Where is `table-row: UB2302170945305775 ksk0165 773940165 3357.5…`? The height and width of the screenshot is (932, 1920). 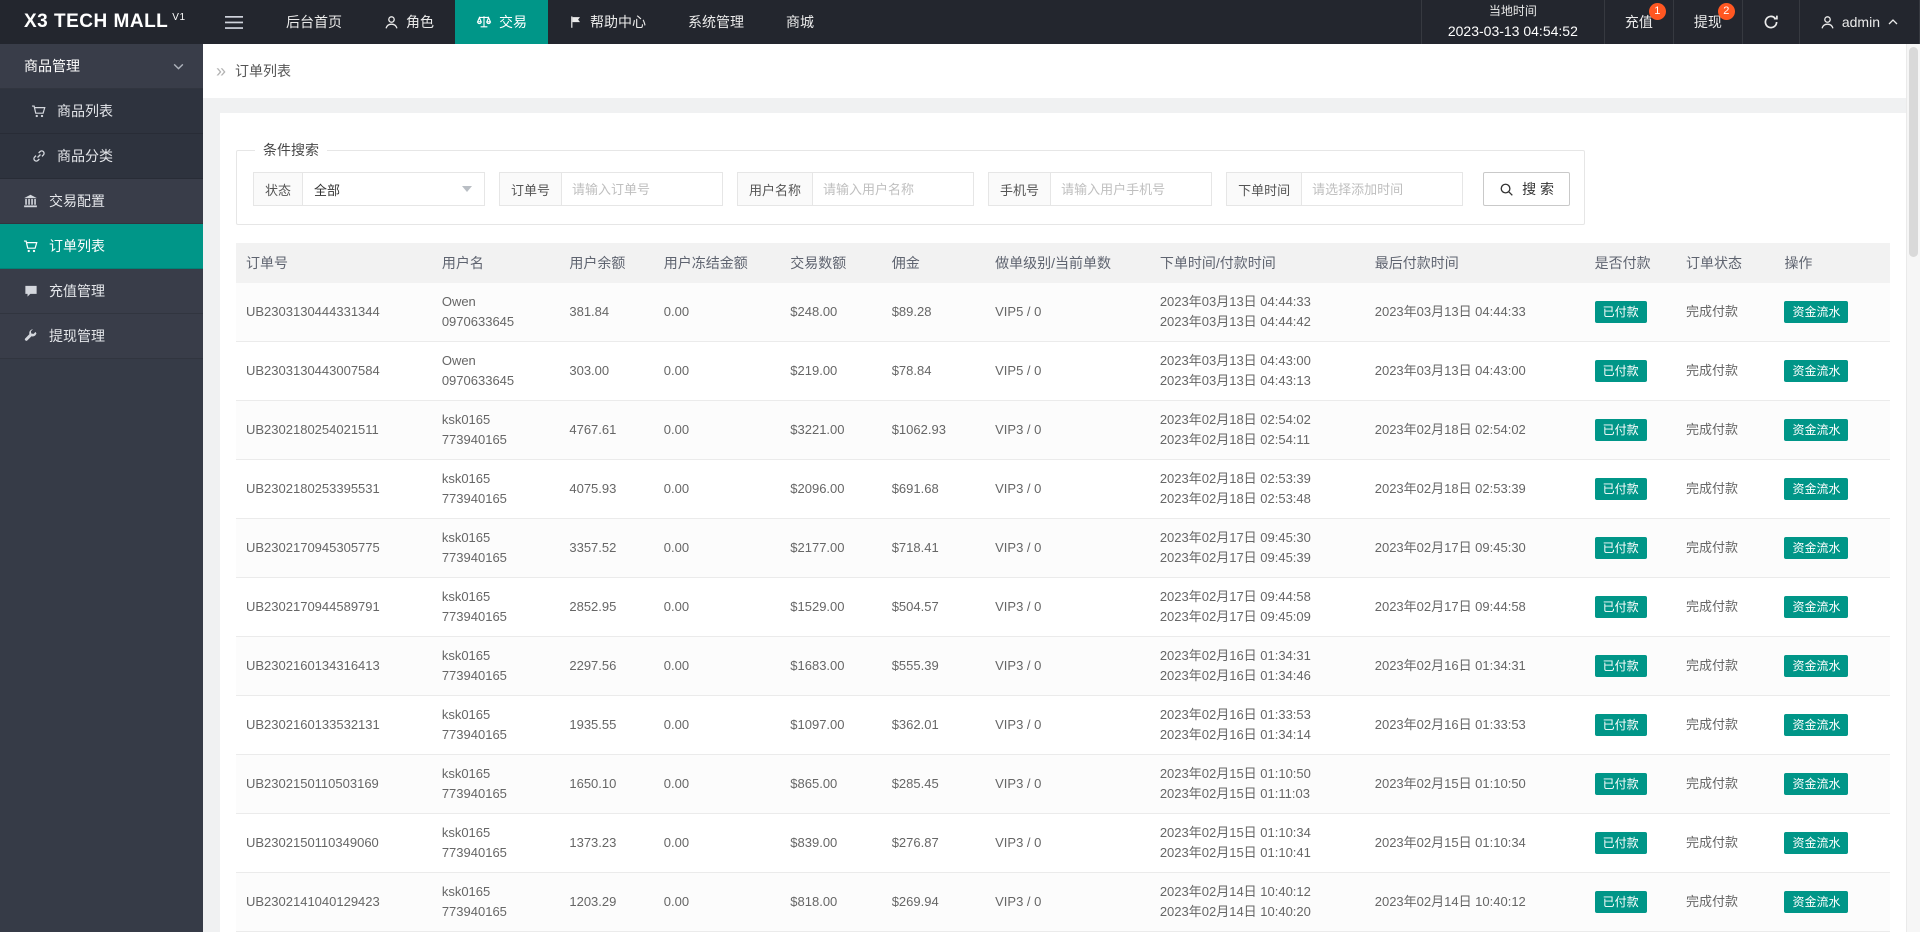
table-row: UB2302170945305775 ksk0165 773940165 3357.5… is located at coordinates (1063, 548).